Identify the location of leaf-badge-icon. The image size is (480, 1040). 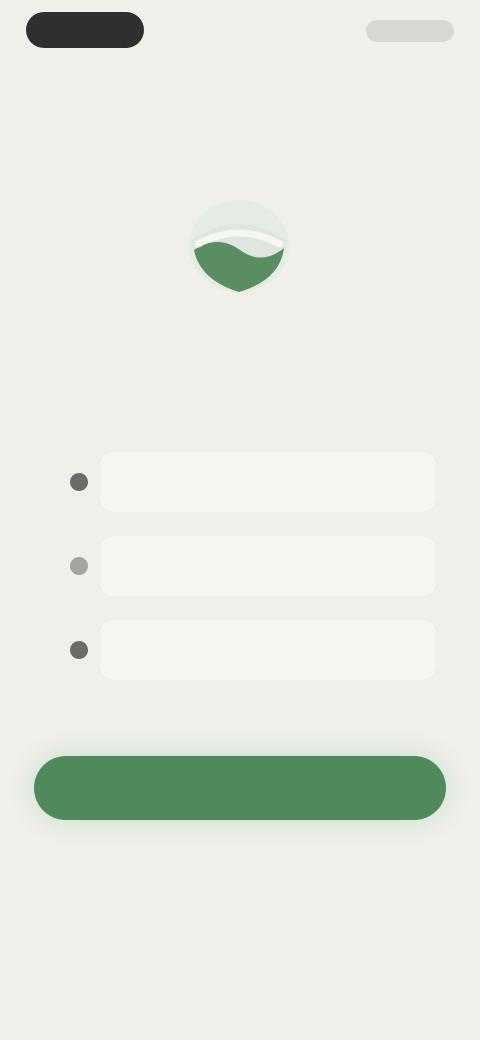
(239, 246).